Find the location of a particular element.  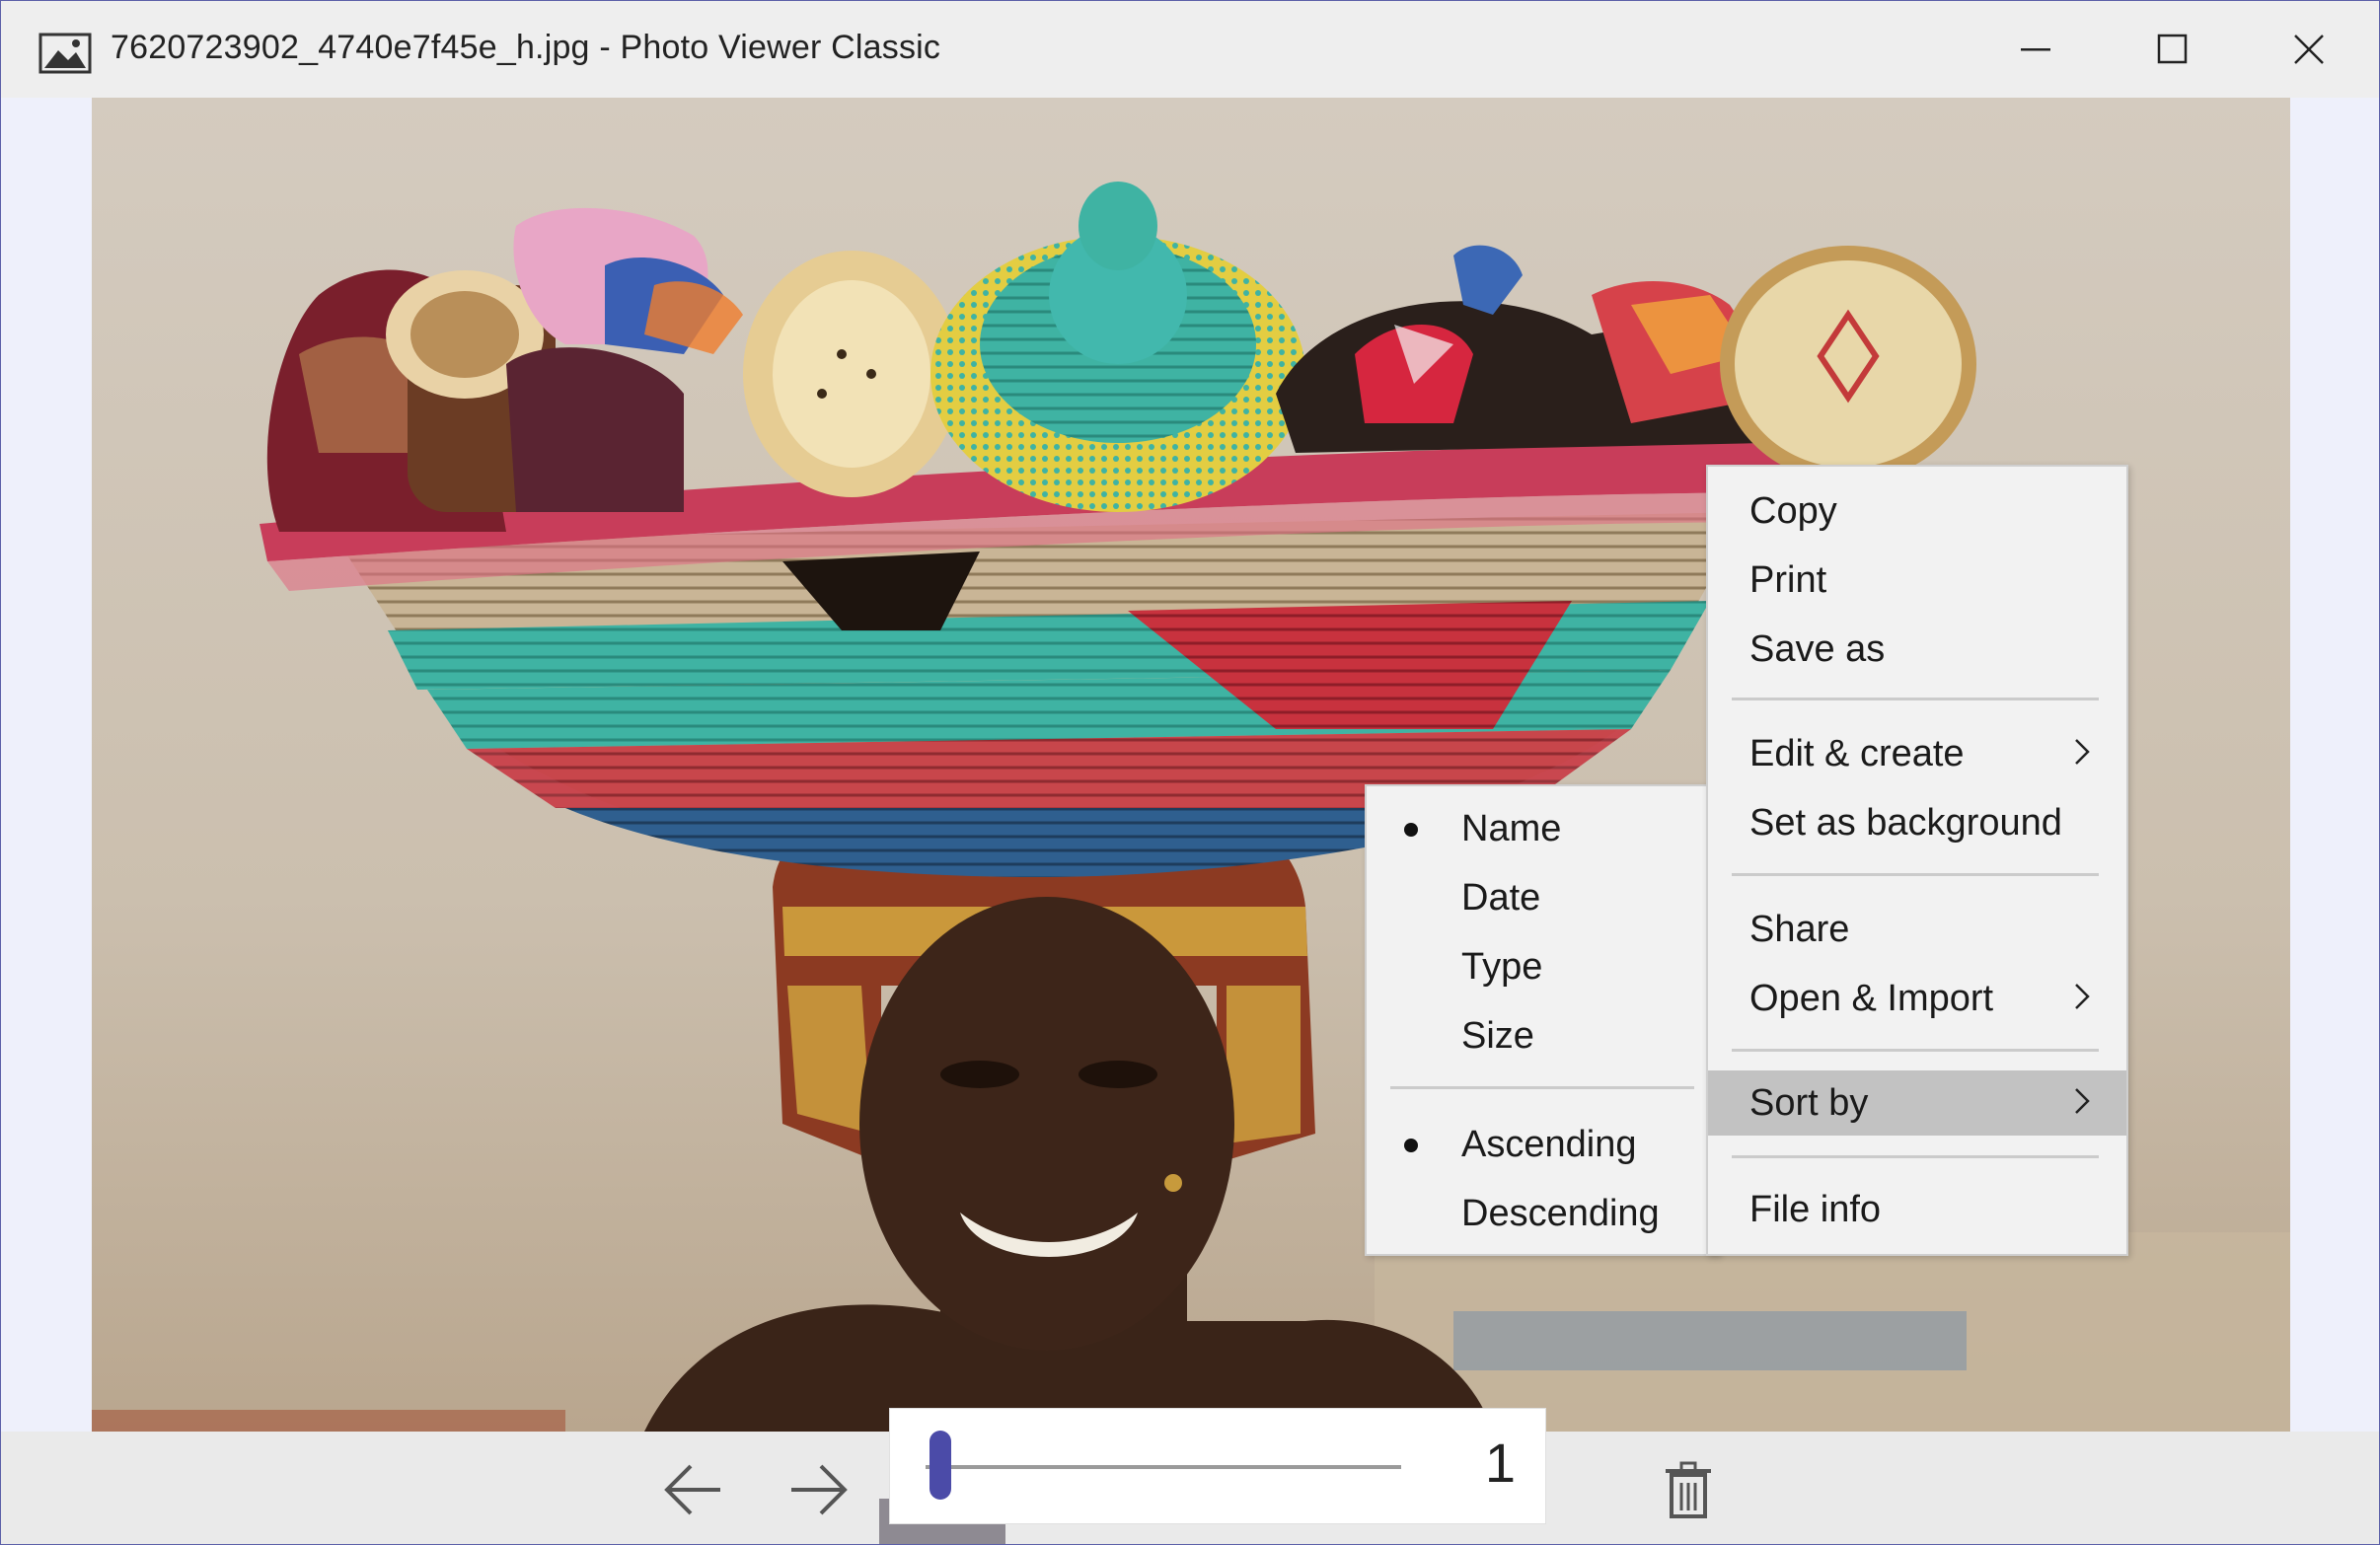

menu-item-label: Date is located at coordinates (1501, 897).